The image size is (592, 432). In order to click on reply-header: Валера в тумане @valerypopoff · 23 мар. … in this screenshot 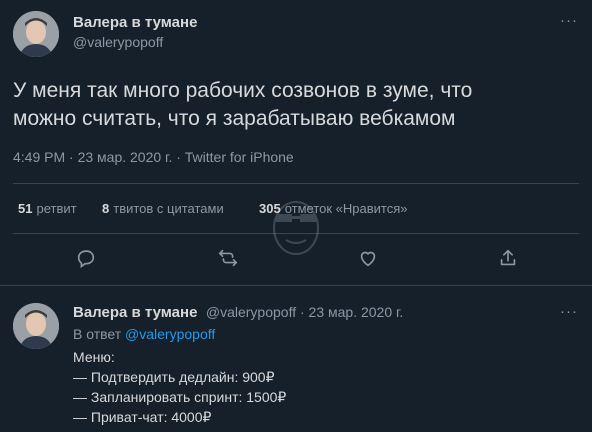, I will do `click(238, 313)`.